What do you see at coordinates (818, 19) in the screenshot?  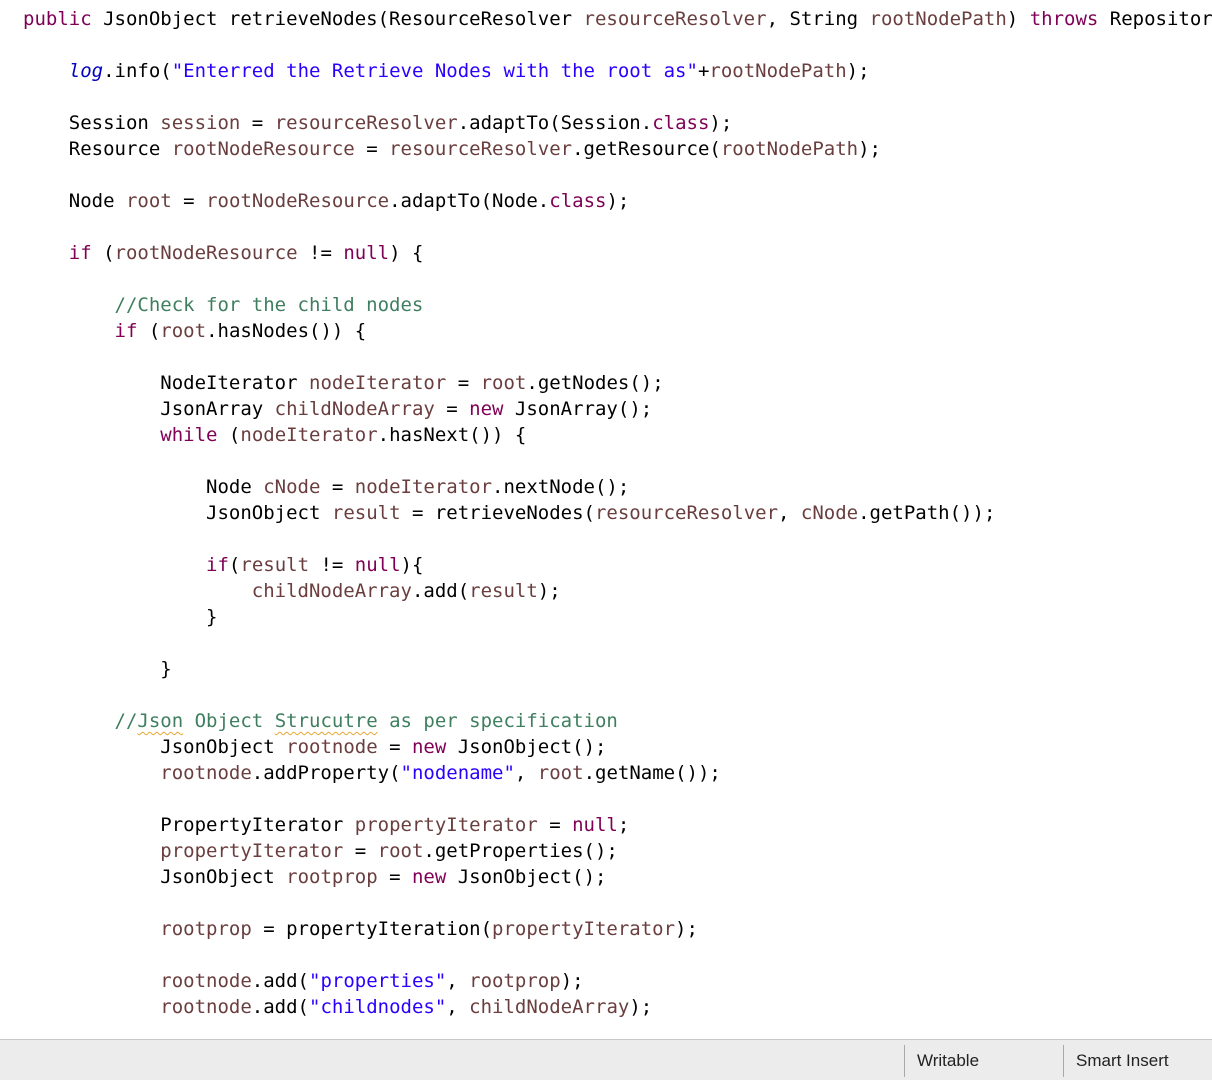 I see `code-token: , String` at bounding box center [818, 19].